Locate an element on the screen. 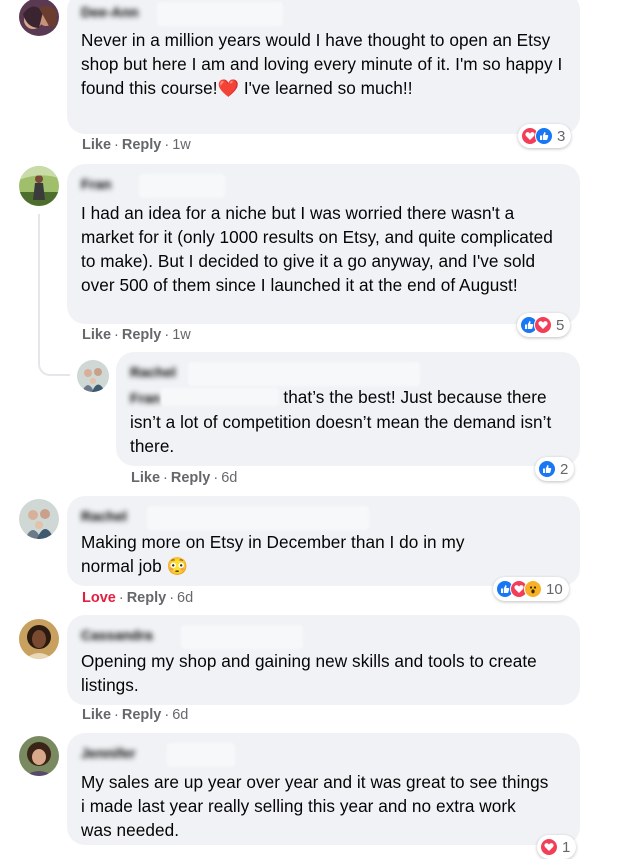 The width and height of the screenshot is (631, 859). reaction-summary: 2 is located at coordinates (555, 469).